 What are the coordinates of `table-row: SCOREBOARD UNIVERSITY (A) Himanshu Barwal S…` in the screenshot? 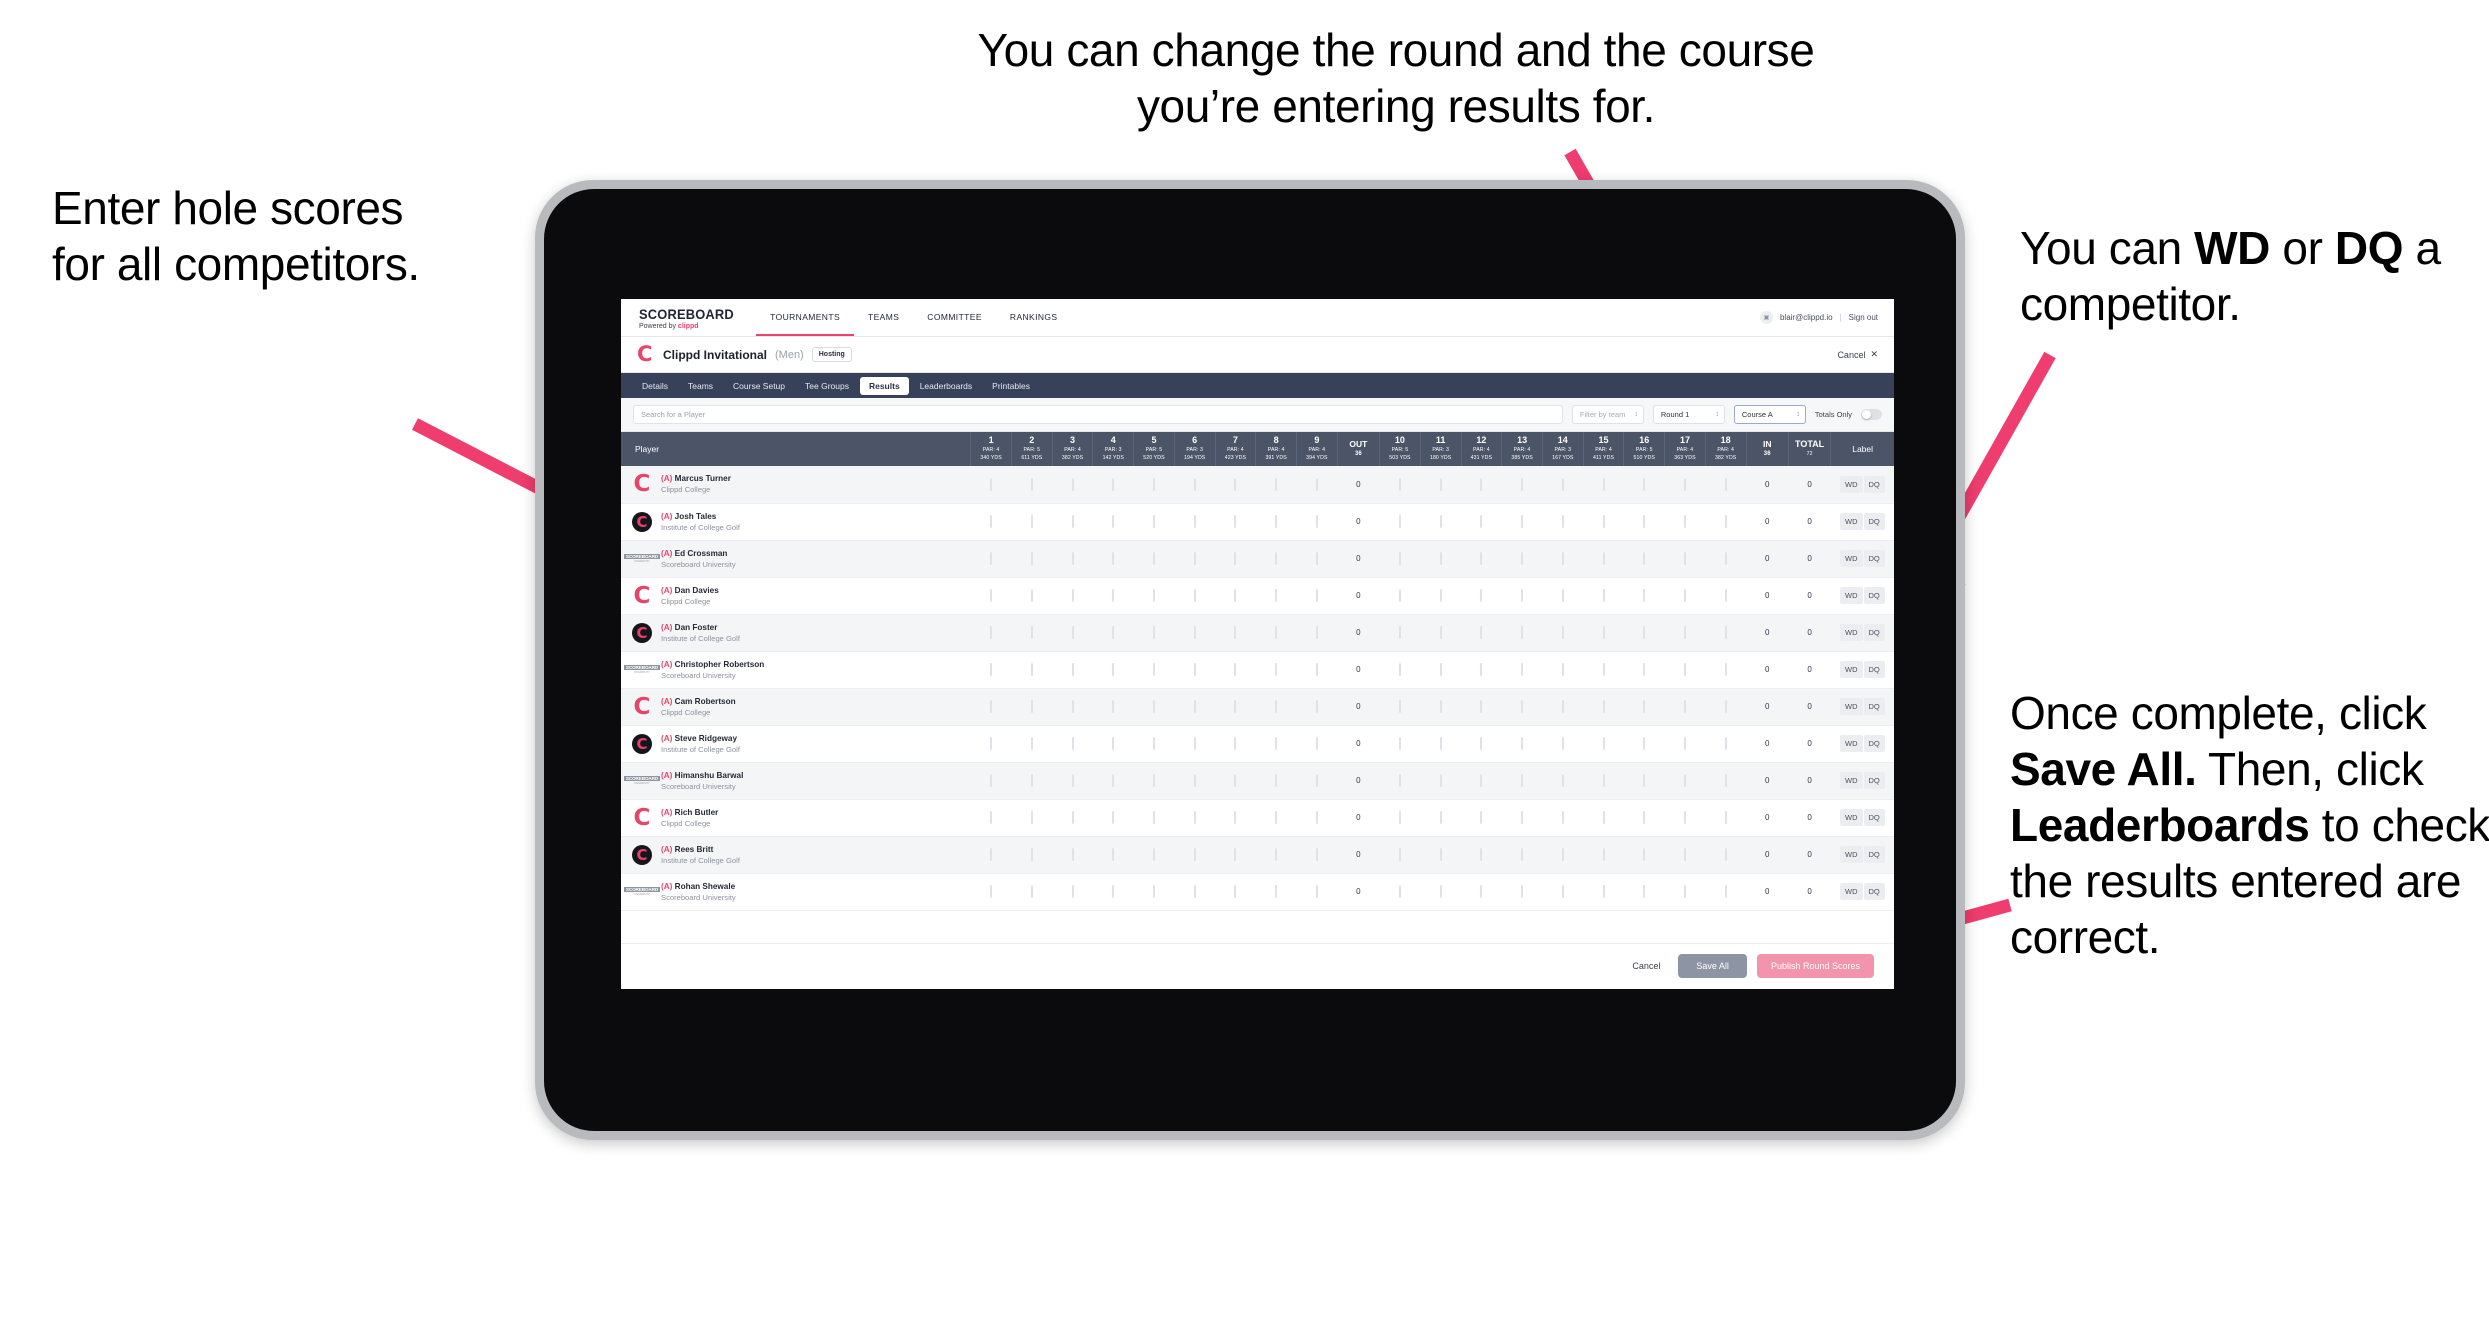 It's located at (1257, 781).